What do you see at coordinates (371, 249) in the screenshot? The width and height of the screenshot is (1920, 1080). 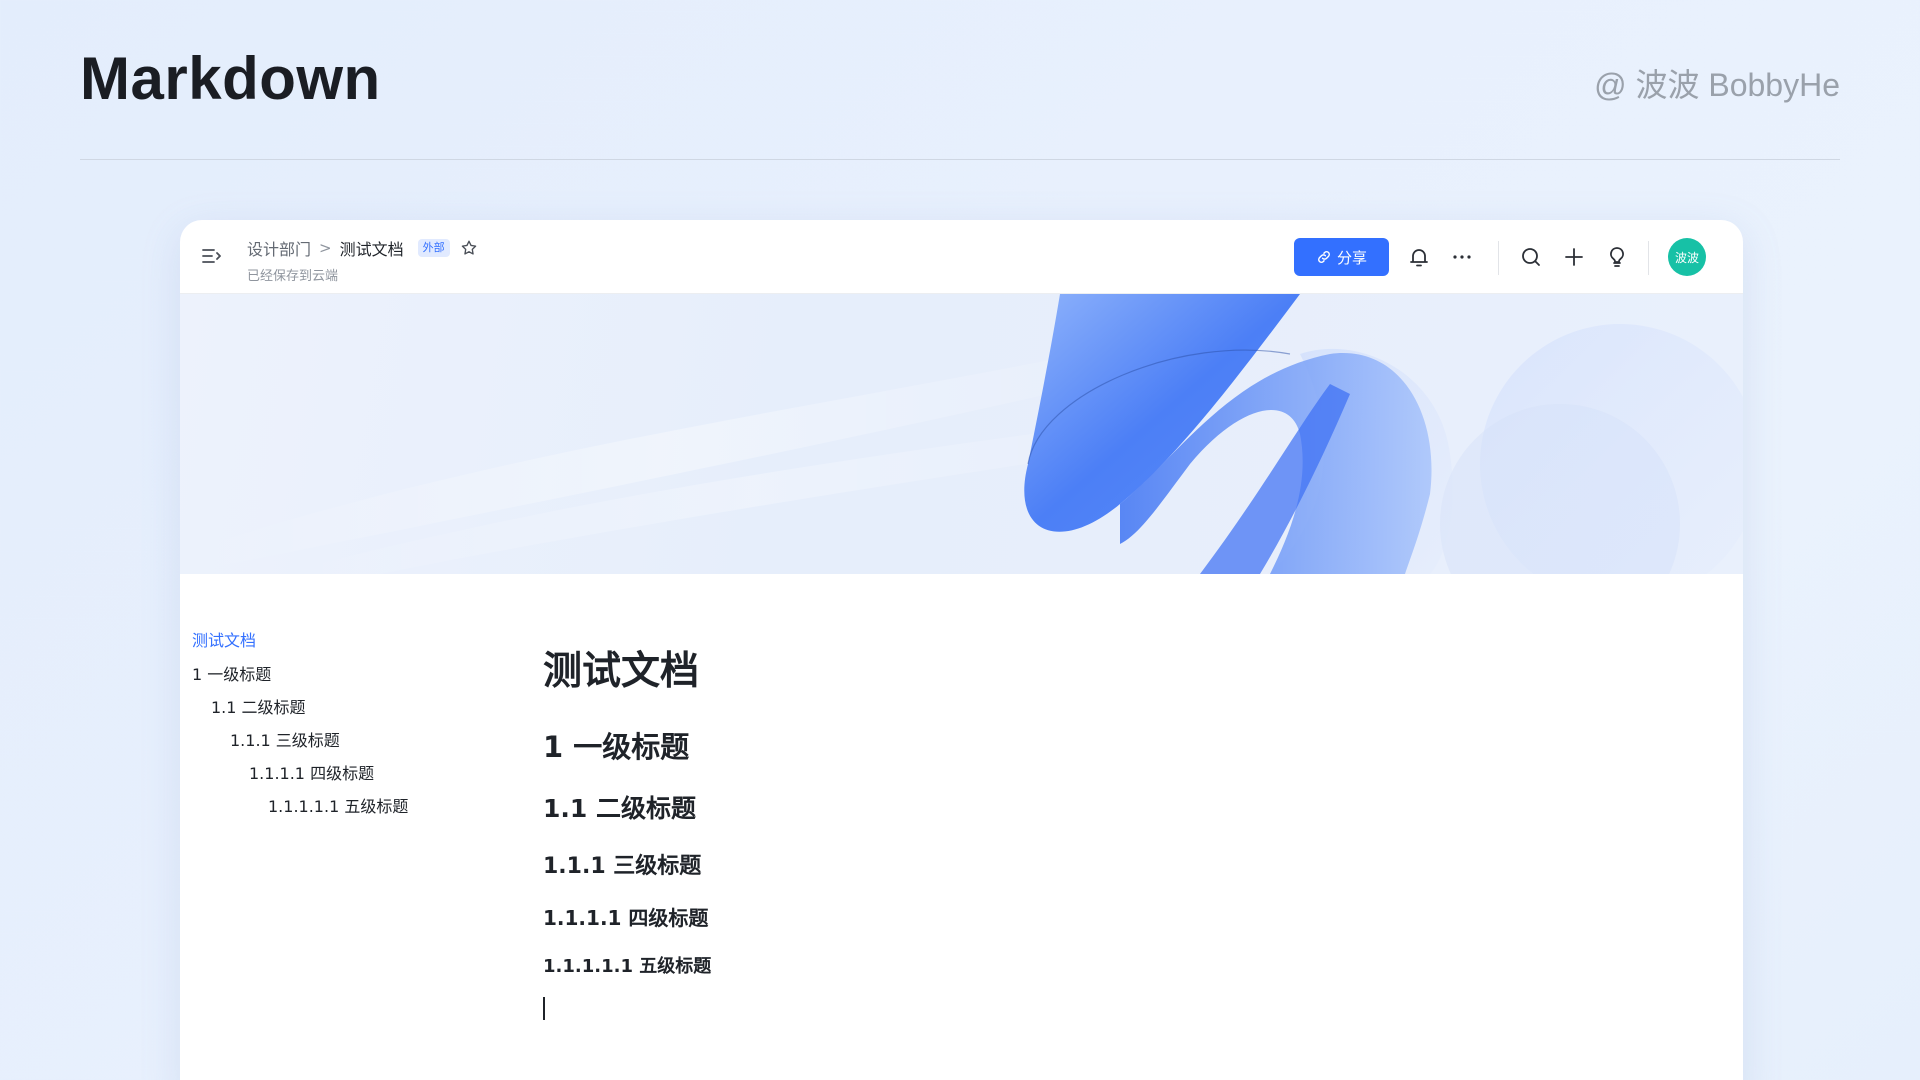 I see `breadcrumb-current: 测试文档` at bounding box center [371, 249].